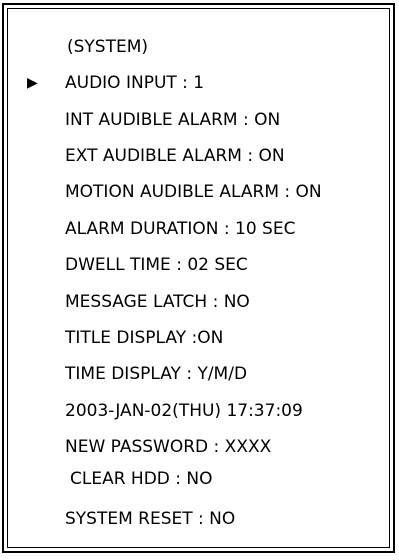  I want to click on menu-item-system-reset: SYSTEM RESET : NO, so click(198, 519).